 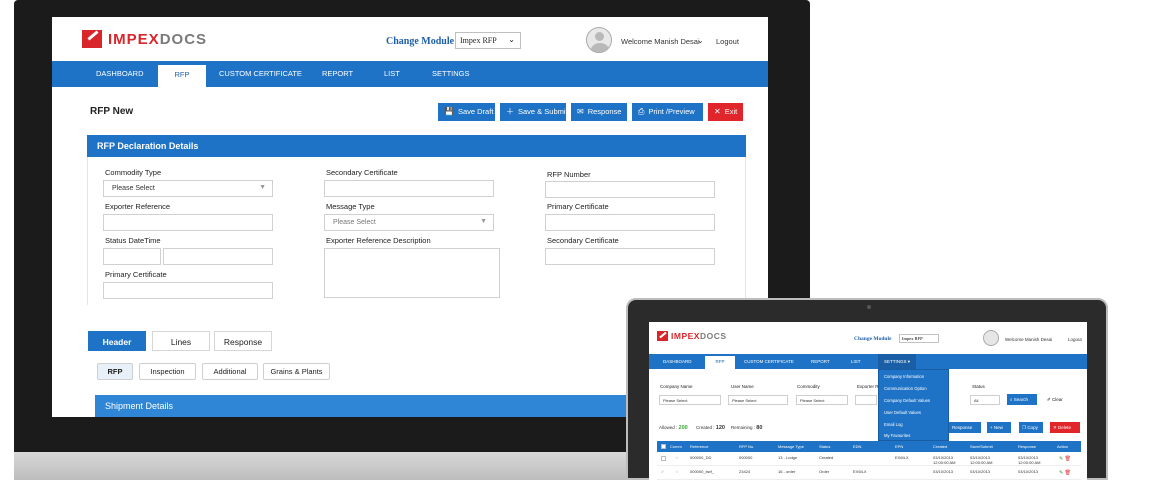 What do you see at coordinates (663, 458) in the screenshot?
I see `row-checkbox` at bounding box center [663, 458].